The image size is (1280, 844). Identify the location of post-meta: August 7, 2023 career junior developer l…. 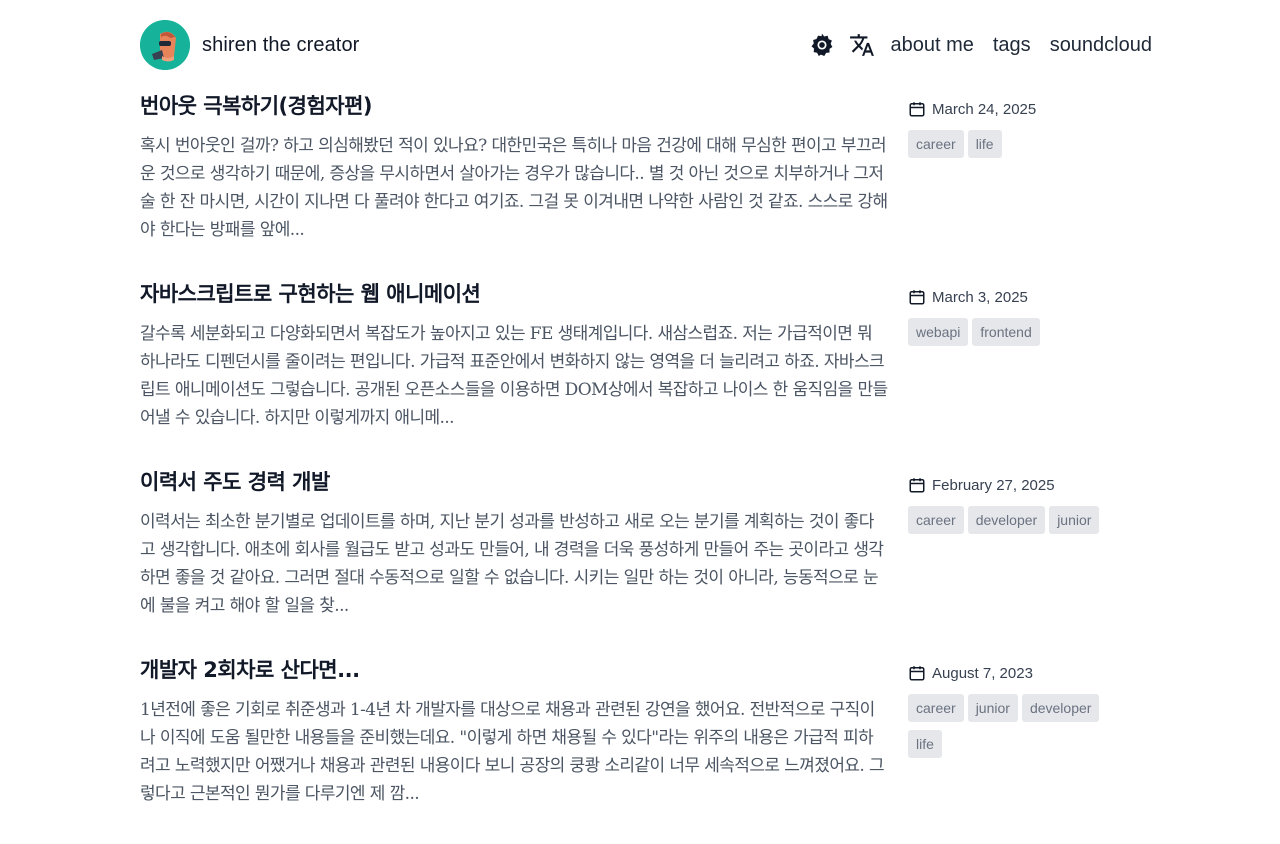
(1030, 711).